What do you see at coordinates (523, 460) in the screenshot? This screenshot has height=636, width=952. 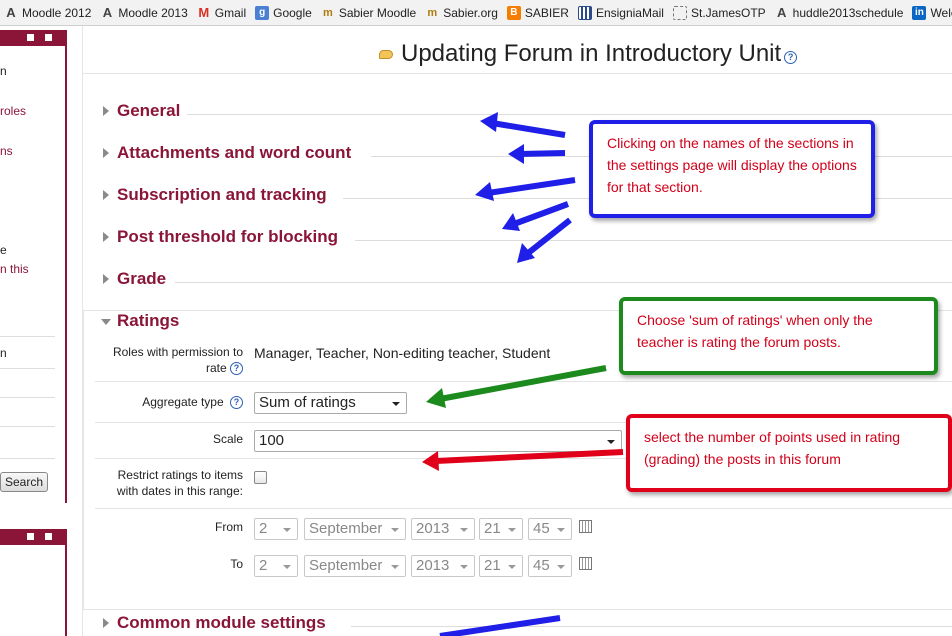 I see `red-arrow` at bounding box center [523, 460].